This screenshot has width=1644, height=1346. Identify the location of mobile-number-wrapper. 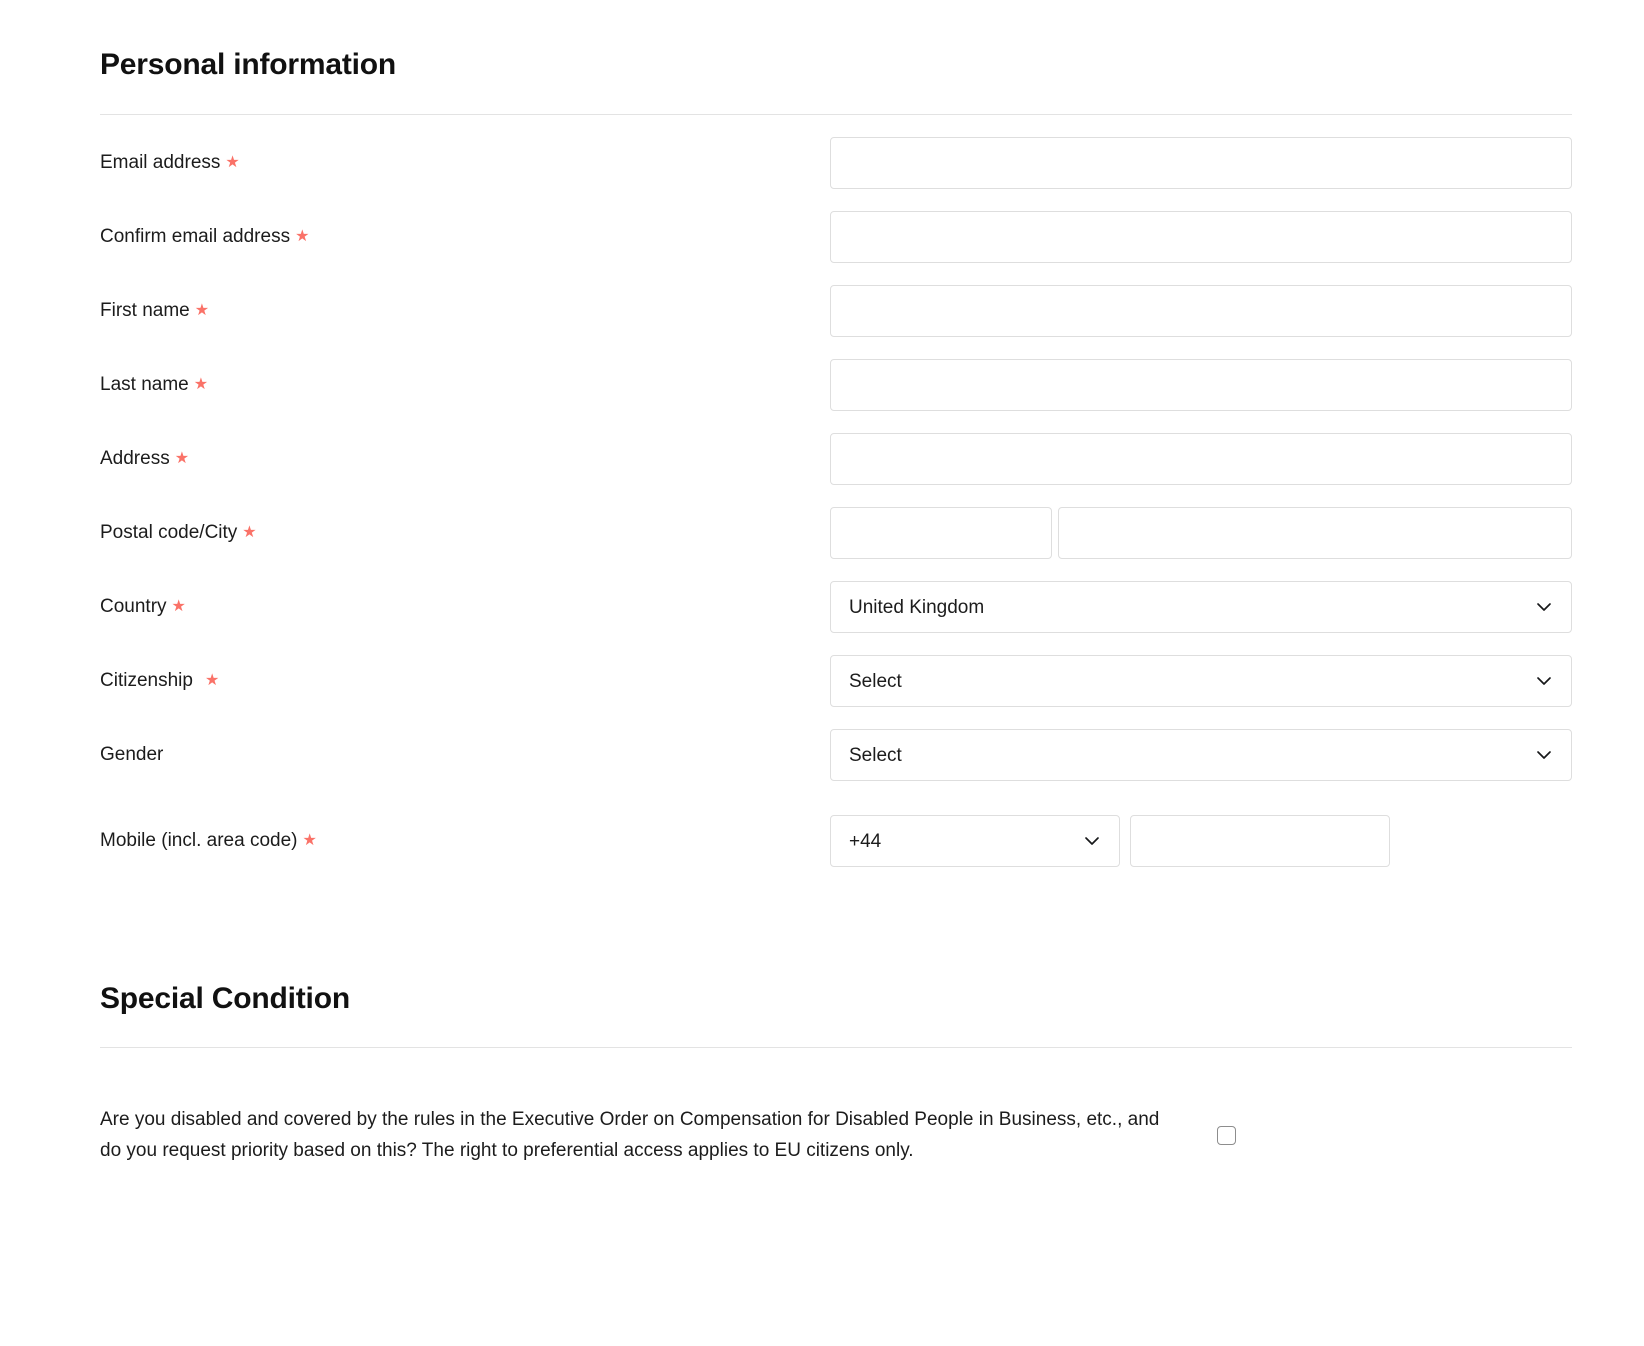
(1260, 841).